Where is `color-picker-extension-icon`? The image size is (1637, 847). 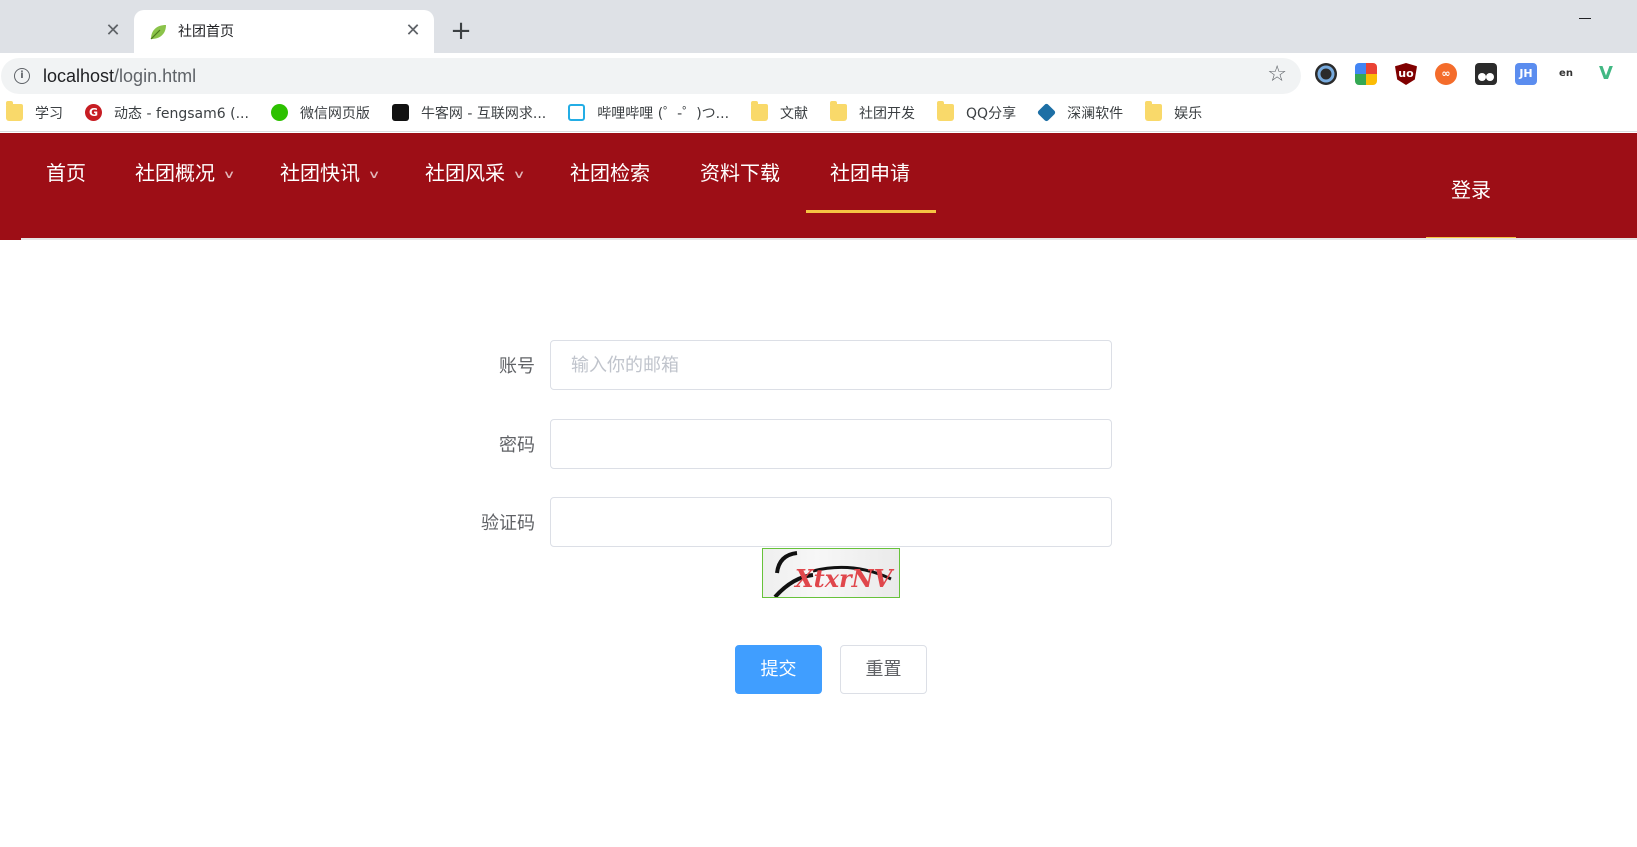 color-picker-extension-icon is located at coordinates (1326, 74).